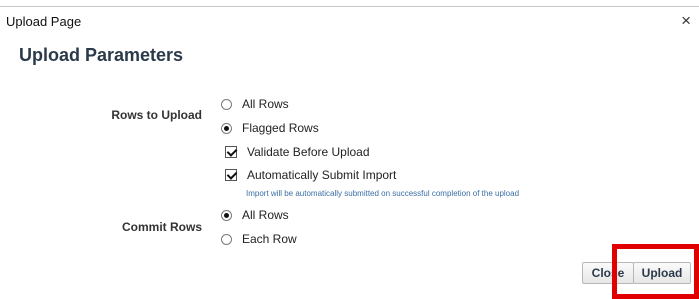 The height and width of the screenshot is (299, 699). What do you see at coordinates (322, 175) in the screenshot?
I see `automatically-submit-import-label: Automatically Submit Import` at bounding box center [322, 175].